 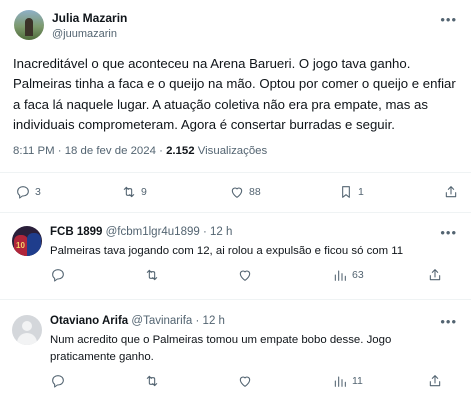 What do you see at coordinates (235, 275) in the screenshot?
I see `reply-actions: 63` at bounding box center [235, 275].